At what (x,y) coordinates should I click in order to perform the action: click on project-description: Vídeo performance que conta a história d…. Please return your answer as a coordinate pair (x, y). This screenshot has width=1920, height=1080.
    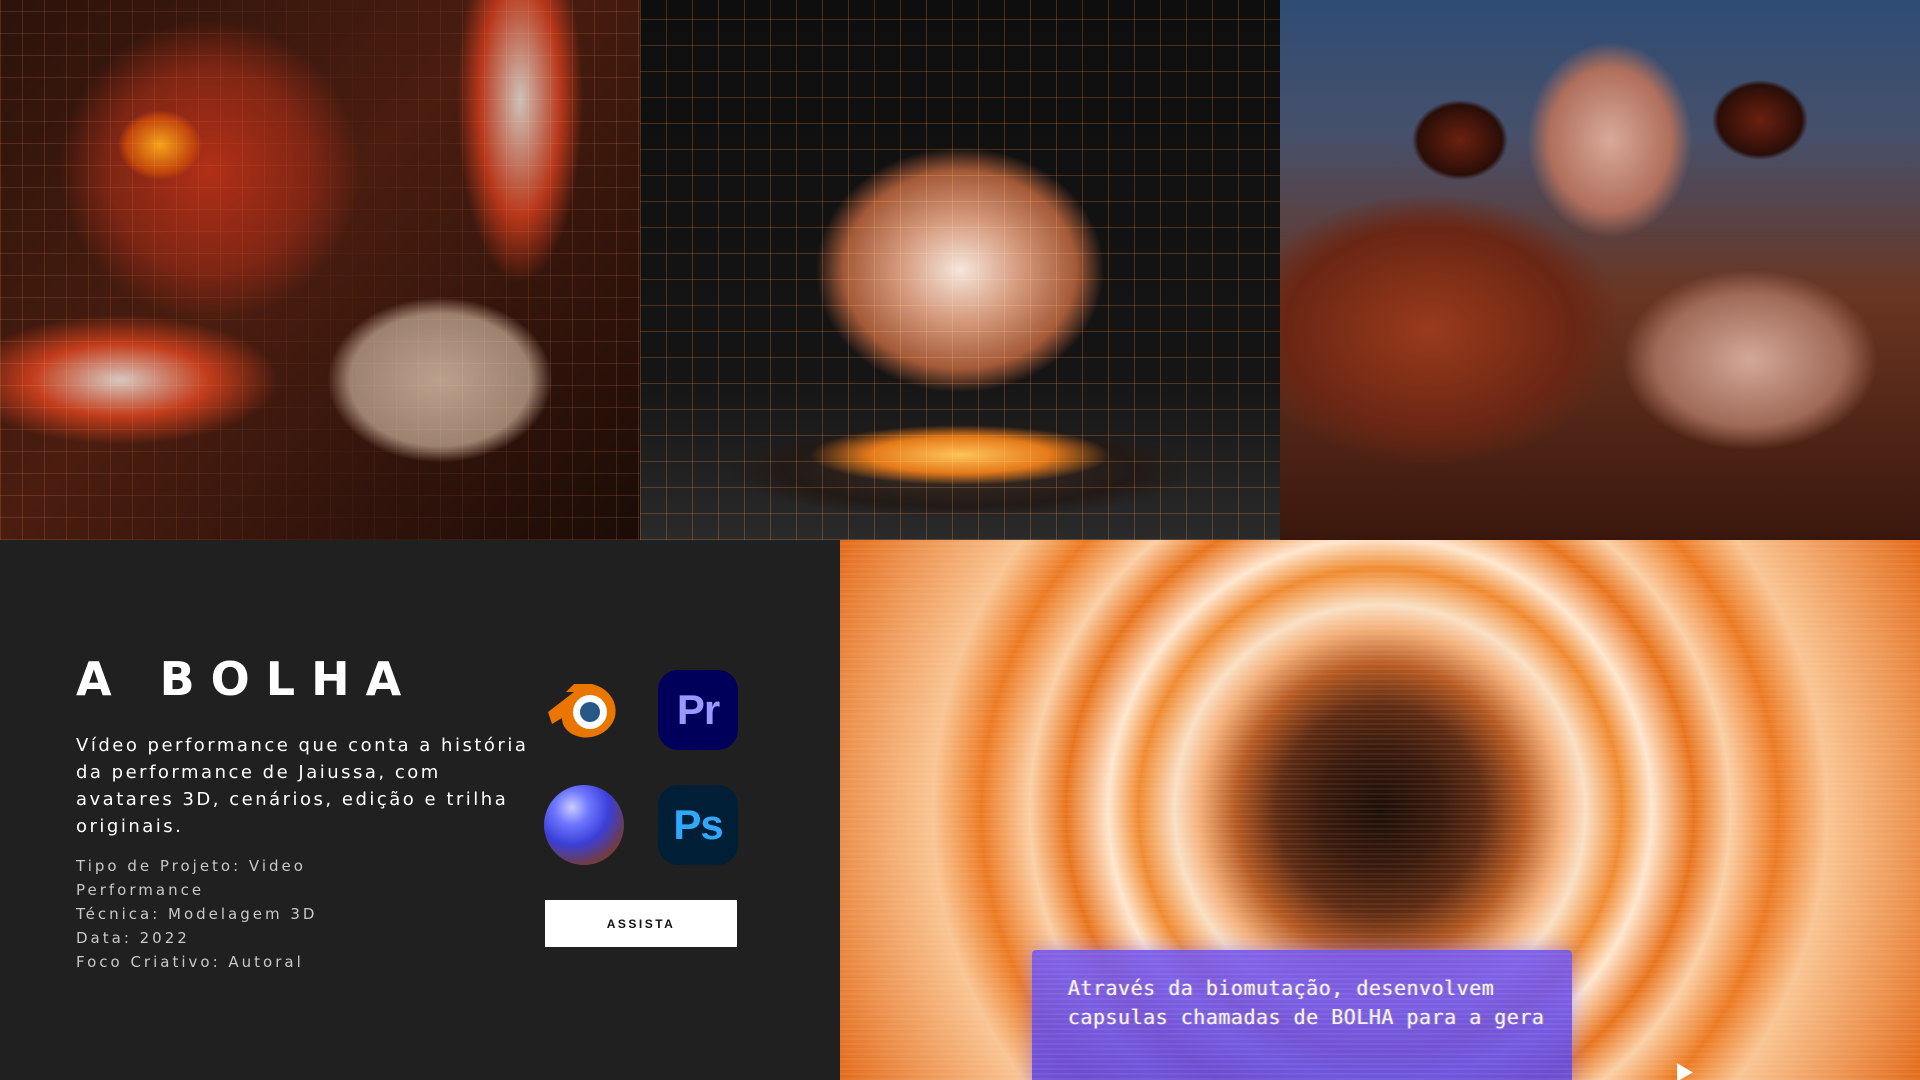
    Looking at the image, I should click on (302, 786).